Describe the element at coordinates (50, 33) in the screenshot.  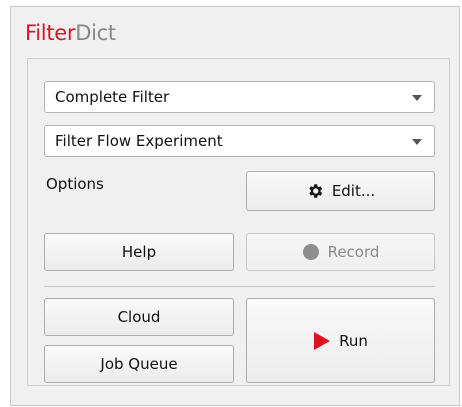
I see `panel-title-filter: Filter` at that location.